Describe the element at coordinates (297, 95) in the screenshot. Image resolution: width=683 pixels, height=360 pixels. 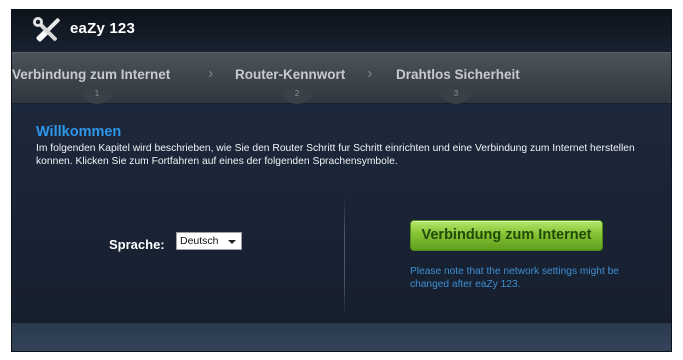
I see `step-number-2: 2` at that location.